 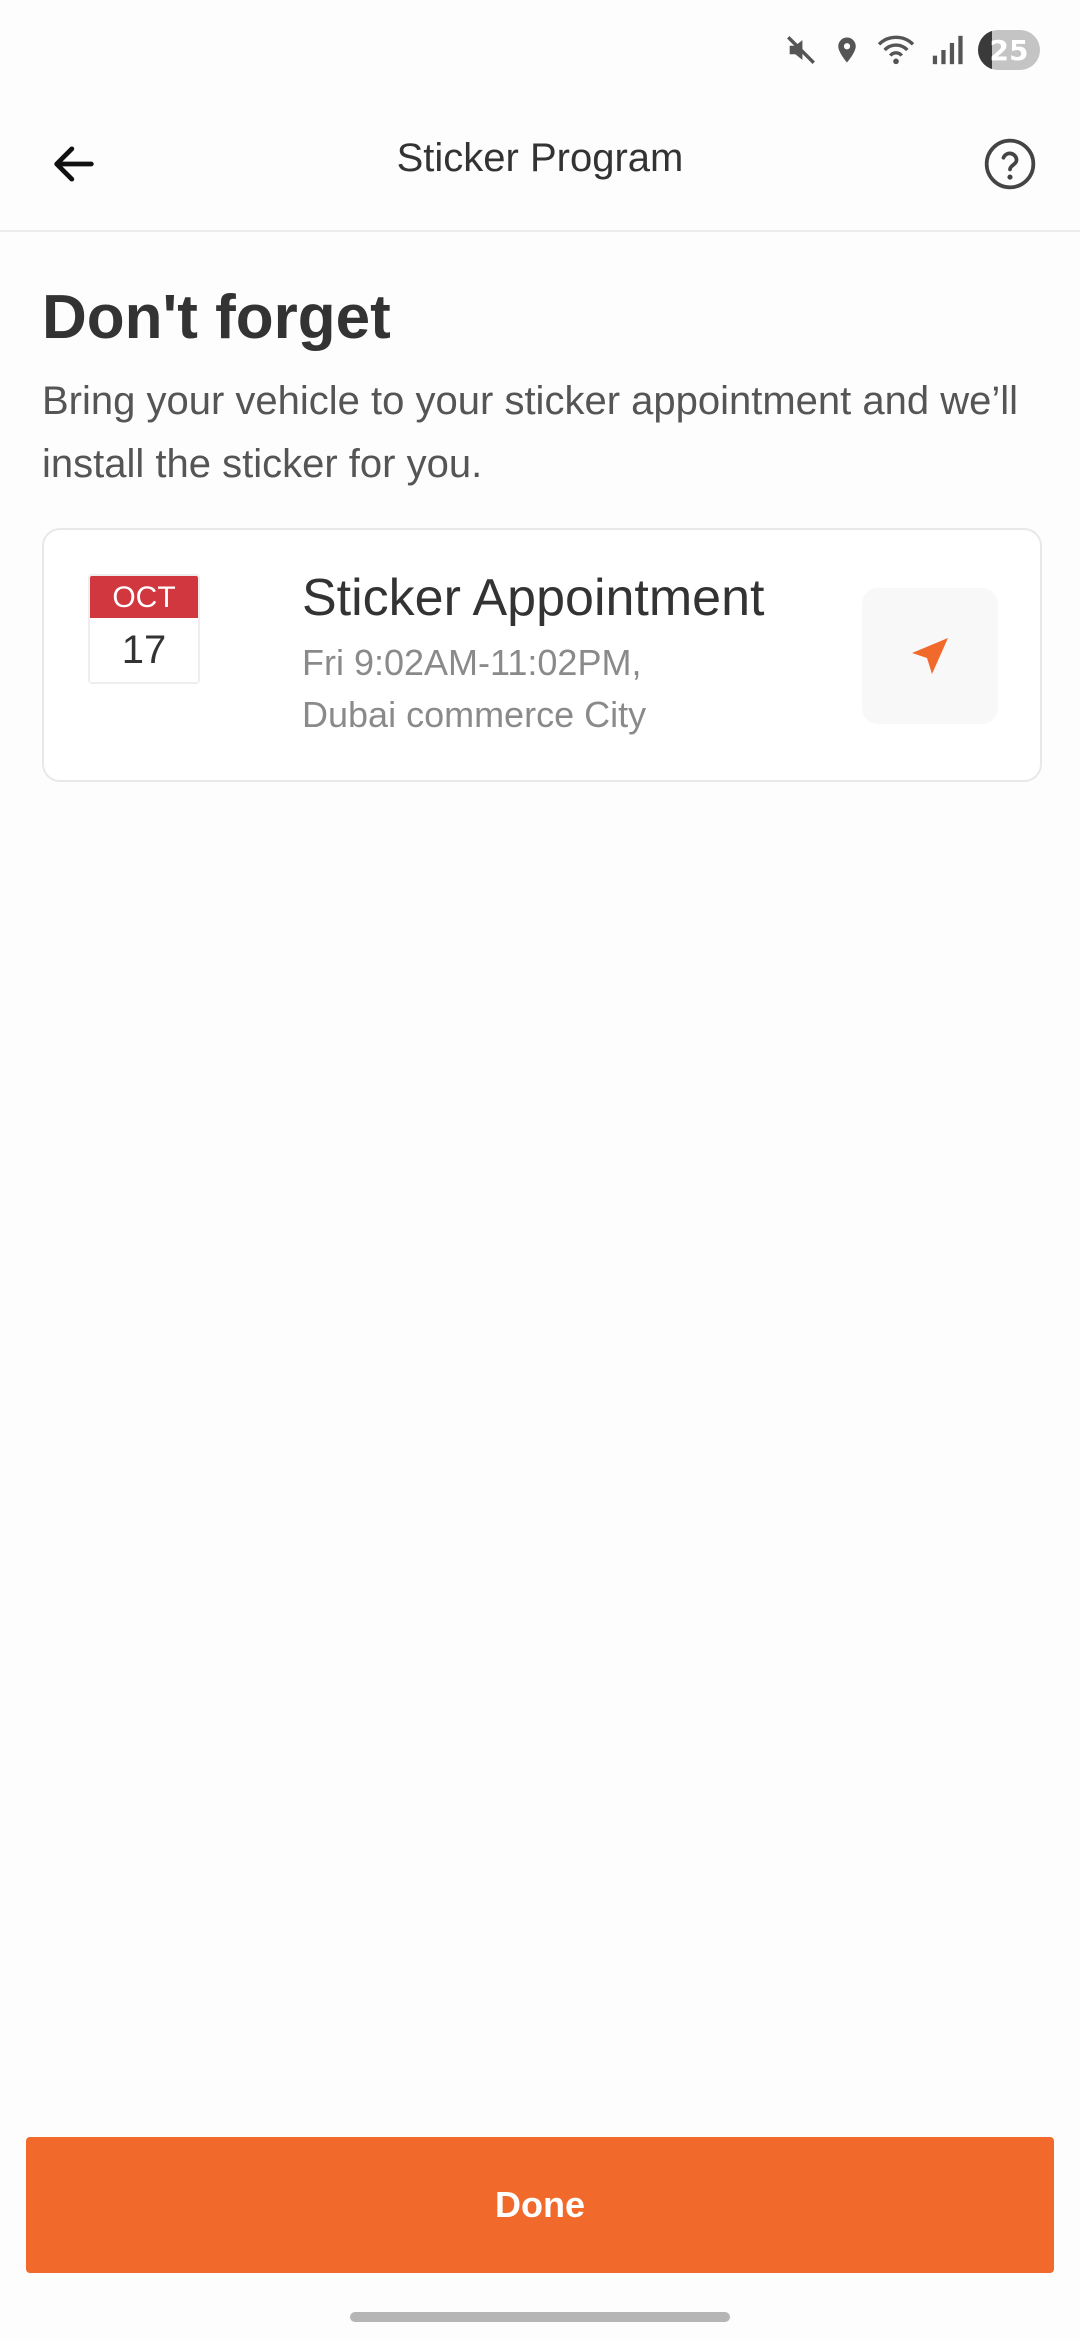 I want to click on navigation-arrow-icon, so click(x=930, y=656).